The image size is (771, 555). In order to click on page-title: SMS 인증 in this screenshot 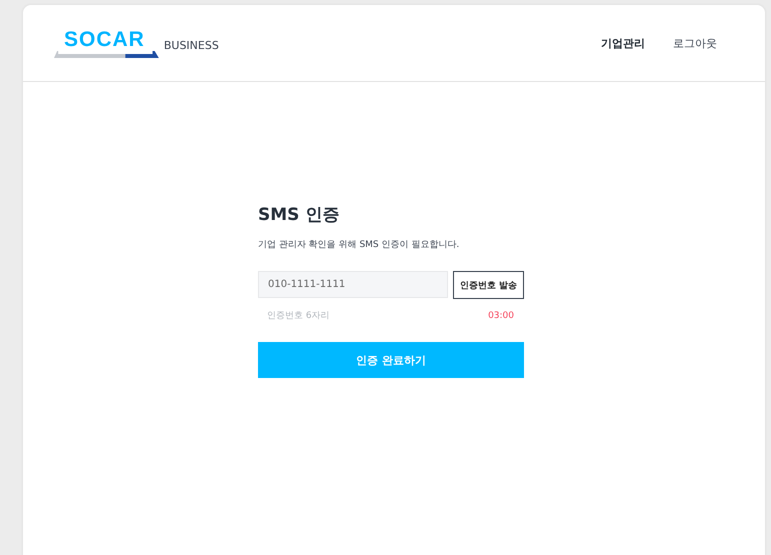, I will do `click(299, 215)`.